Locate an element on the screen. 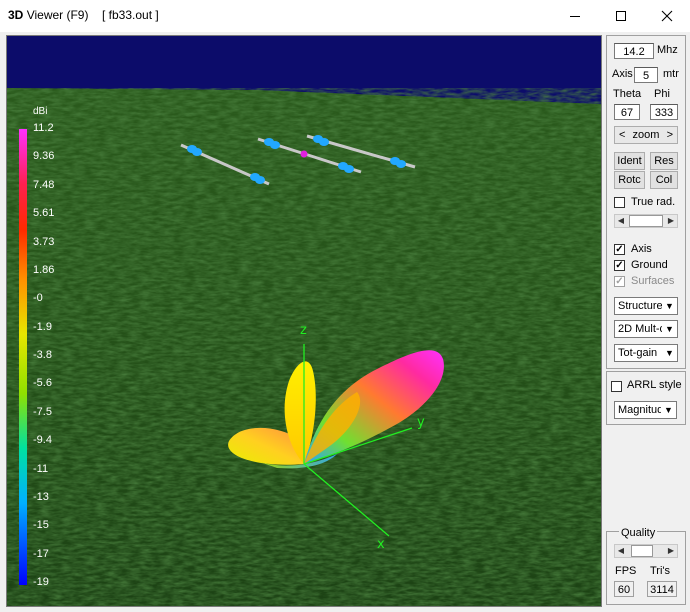 The image size is (690, 612). surfaces-checkbox: ✓ is located at coordinates (619, 281).